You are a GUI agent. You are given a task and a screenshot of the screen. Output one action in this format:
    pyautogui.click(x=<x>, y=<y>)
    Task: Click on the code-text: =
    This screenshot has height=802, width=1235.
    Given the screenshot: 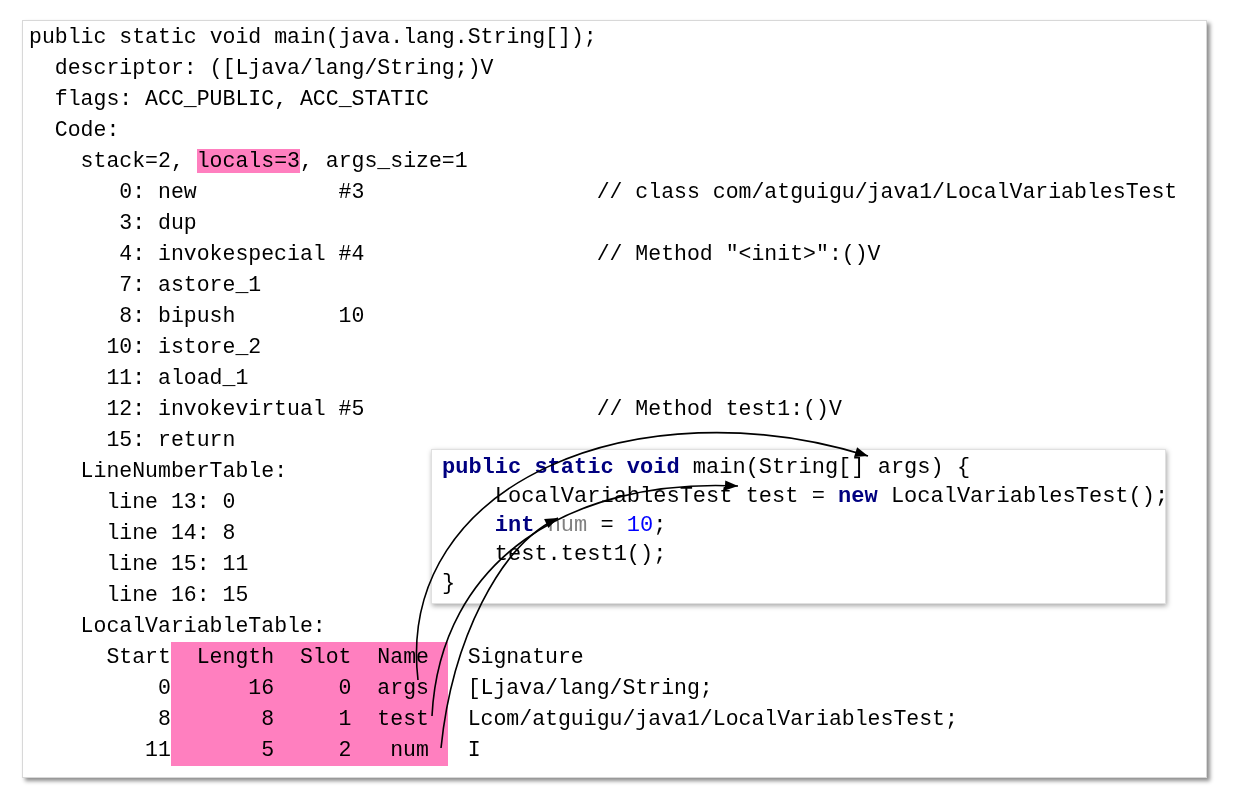 What is the action you would take?
    pyautogui.click(x=607, y=525)
    